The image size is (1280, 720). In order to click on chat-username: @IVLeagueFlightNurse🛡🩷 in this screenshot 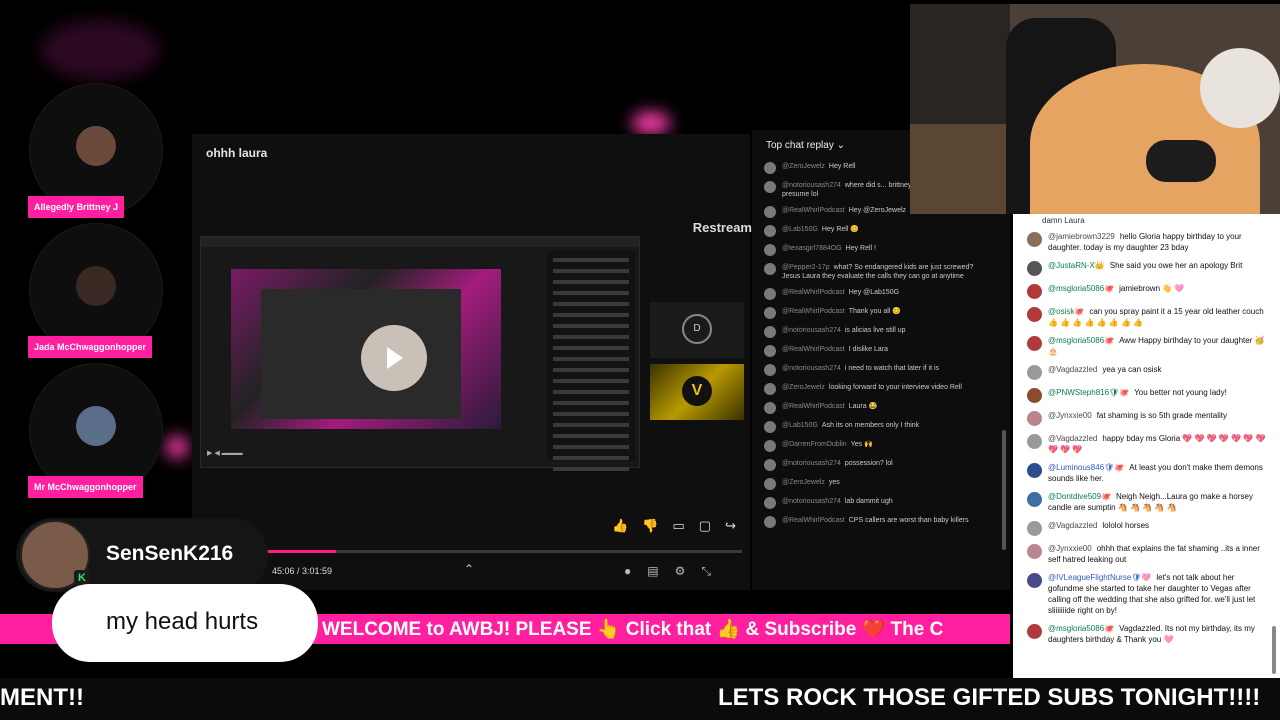, I will do `click(1099, 577)`.